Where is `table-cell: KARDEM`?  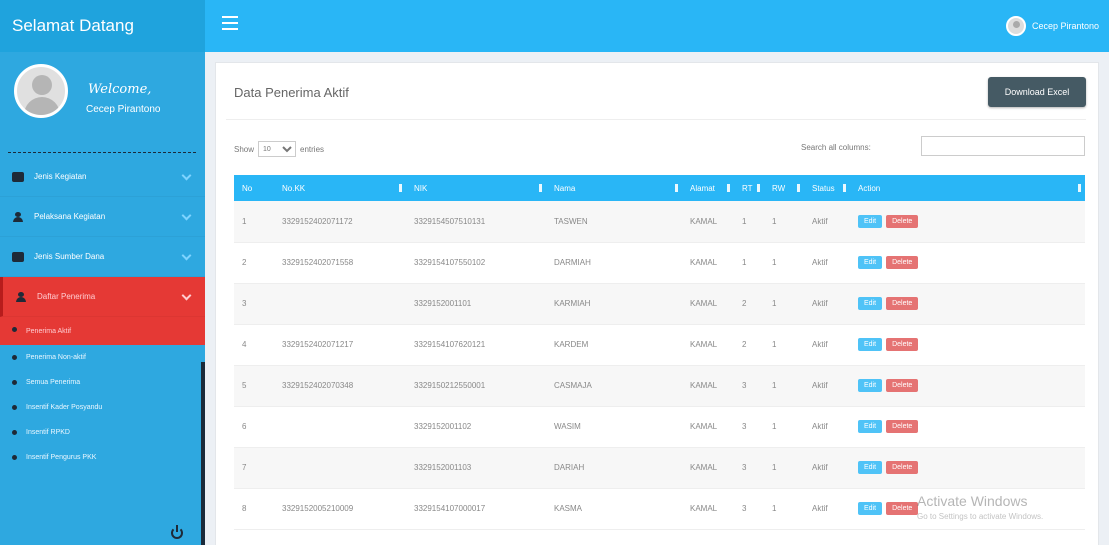 table-cell: KARDEM is located at coordinates (571, 344).